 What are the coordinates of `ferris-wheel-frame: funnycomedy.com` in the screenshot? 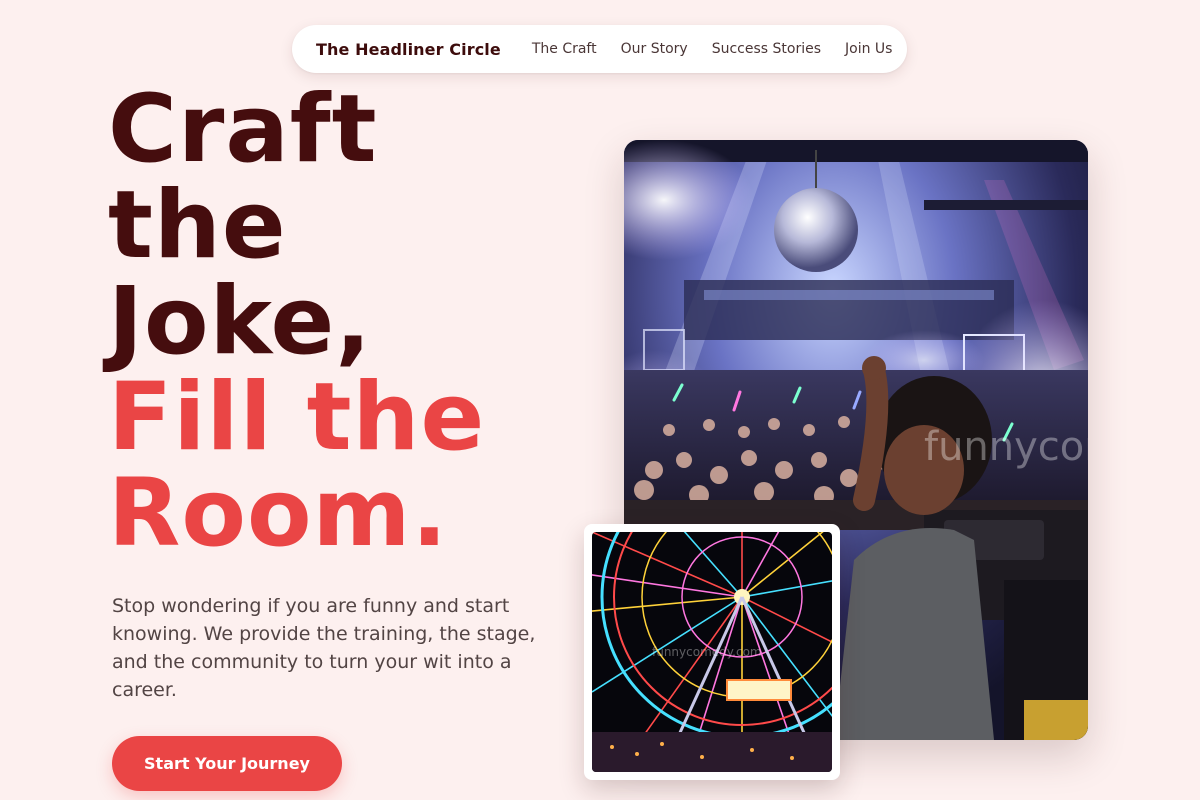 It's located at (712, 652).